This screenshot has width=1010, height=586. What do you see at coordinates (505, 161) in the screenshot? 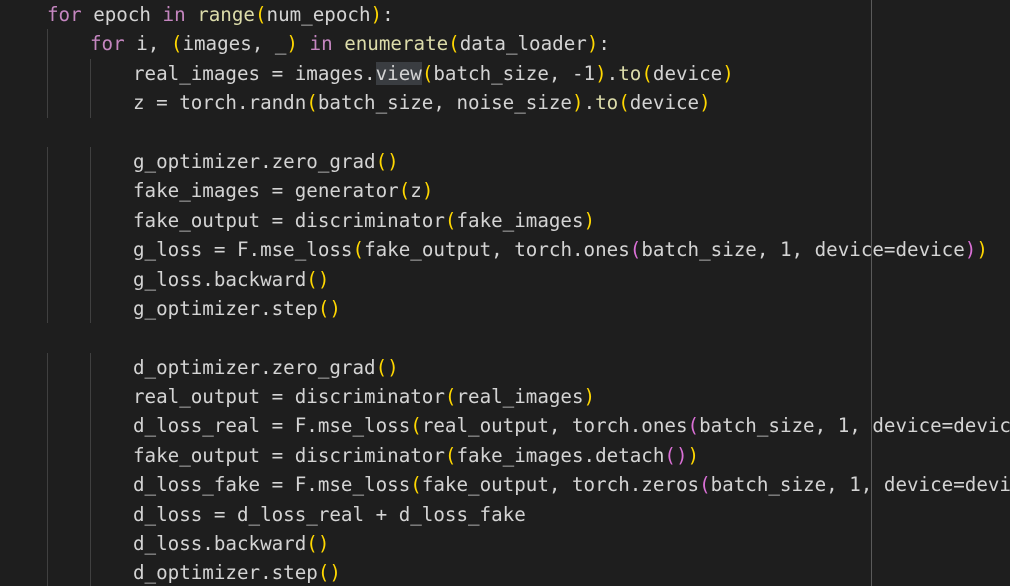
I see `code-line: g_optimizer.zero_grad()` at bounding box center [505, 161].